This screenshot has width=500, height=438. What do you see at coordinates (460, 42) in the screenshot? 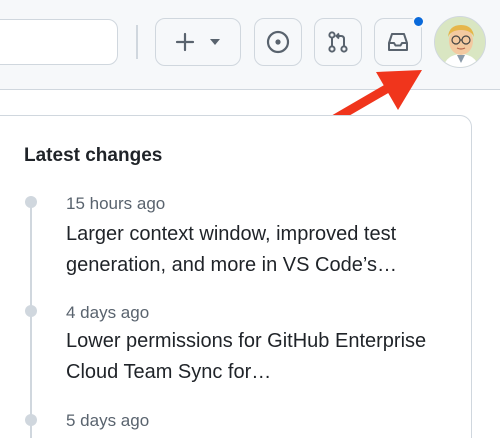
I see `user-avatar` at bounding box center [460, 42].